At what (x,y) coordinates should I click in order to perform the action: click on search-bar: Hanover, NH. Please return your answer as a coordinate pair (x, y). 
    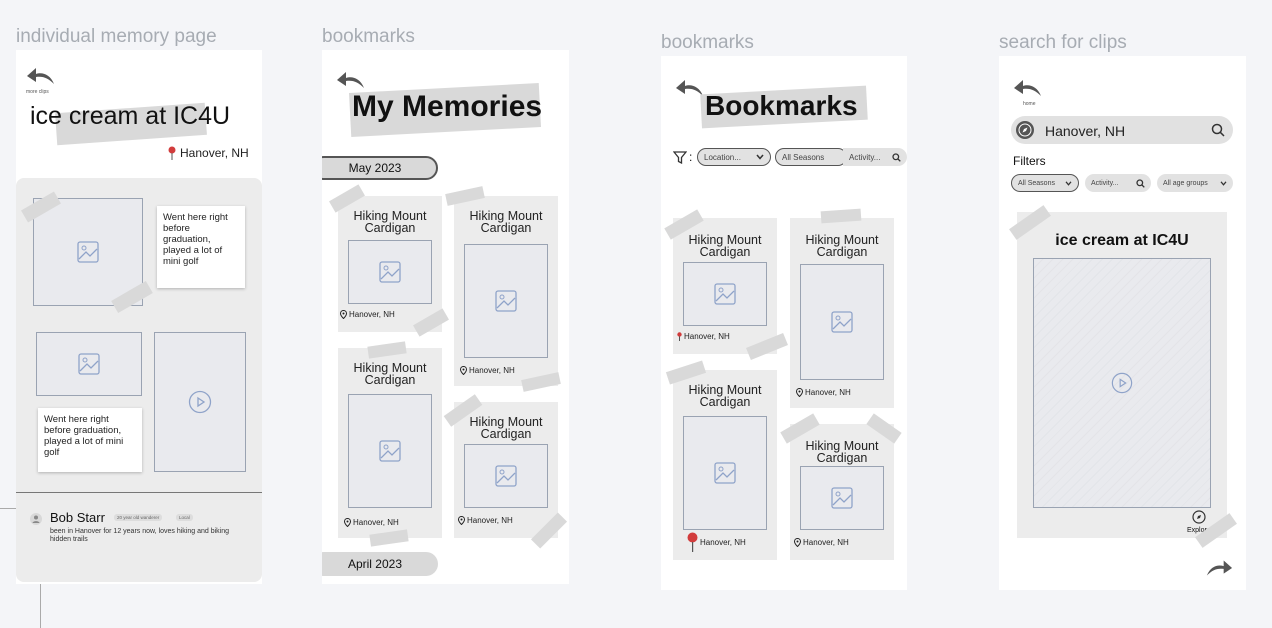
    Looking at the image, I should click on (1122, 130).